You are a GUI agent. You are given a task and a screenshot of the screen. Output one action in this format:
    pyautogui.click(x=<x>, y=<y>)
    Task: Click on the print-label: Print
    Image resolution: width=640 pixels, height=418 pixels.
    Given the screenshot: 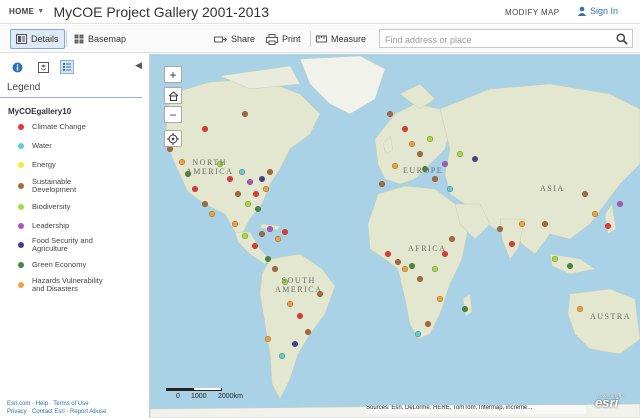 What is the action you would take?
    pyautogui.click(x=291, y=39)
    